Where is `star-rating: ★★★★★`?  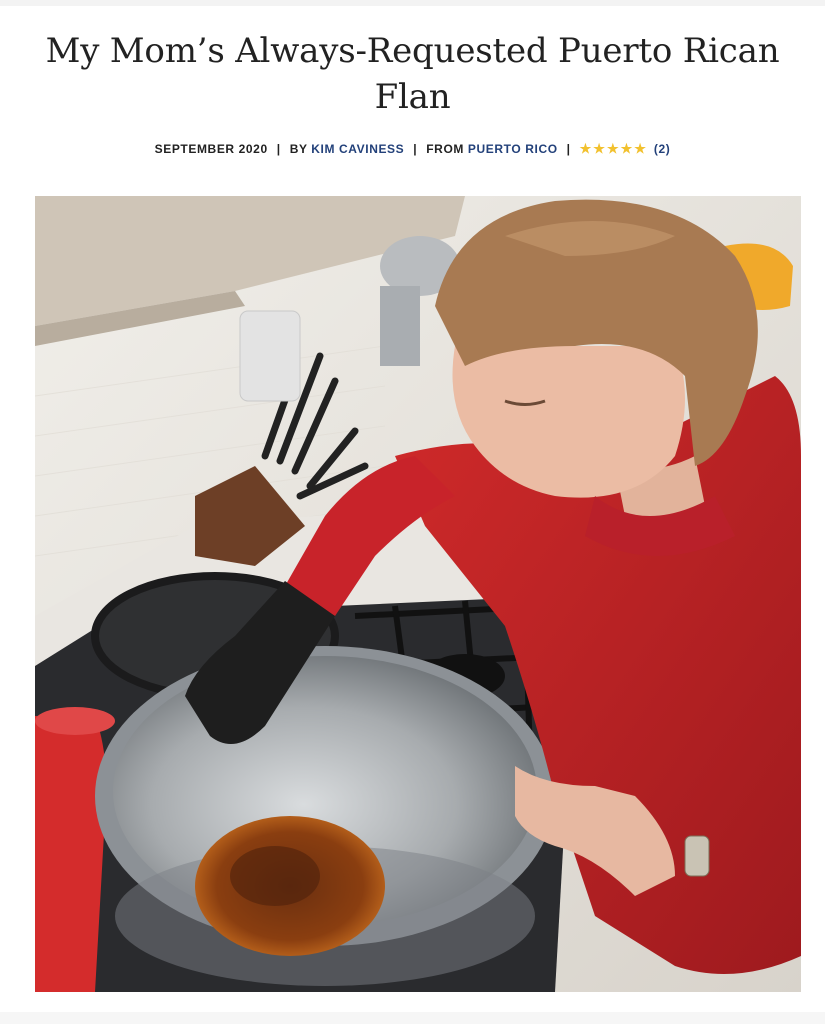 star-rating: ★★★★★ is located at coordinates (614, 148).